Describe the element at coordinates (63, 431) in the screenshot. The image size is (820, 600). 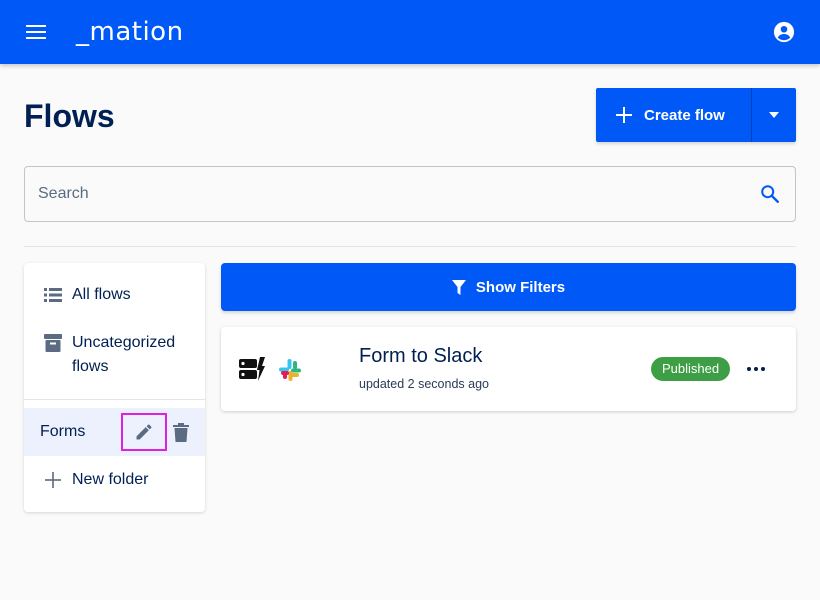
I see `folder-label: Forms` at that location.